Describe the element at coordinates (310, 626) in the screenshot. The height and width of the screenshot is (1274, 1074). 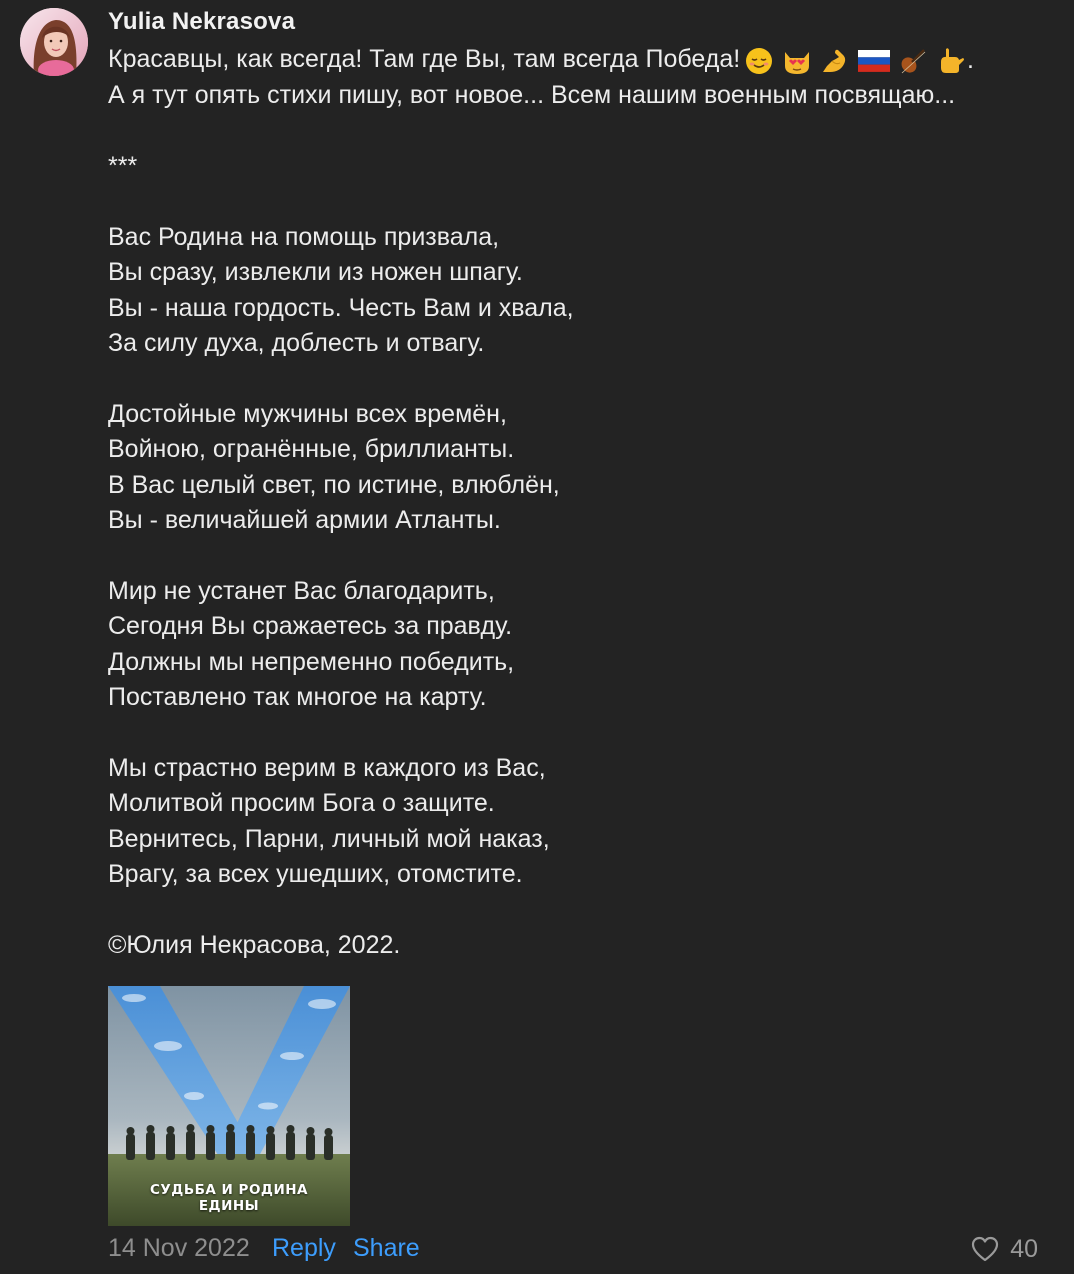
I see `comment-line: Сегодня Вы сражаетесь за правду.` at that location.